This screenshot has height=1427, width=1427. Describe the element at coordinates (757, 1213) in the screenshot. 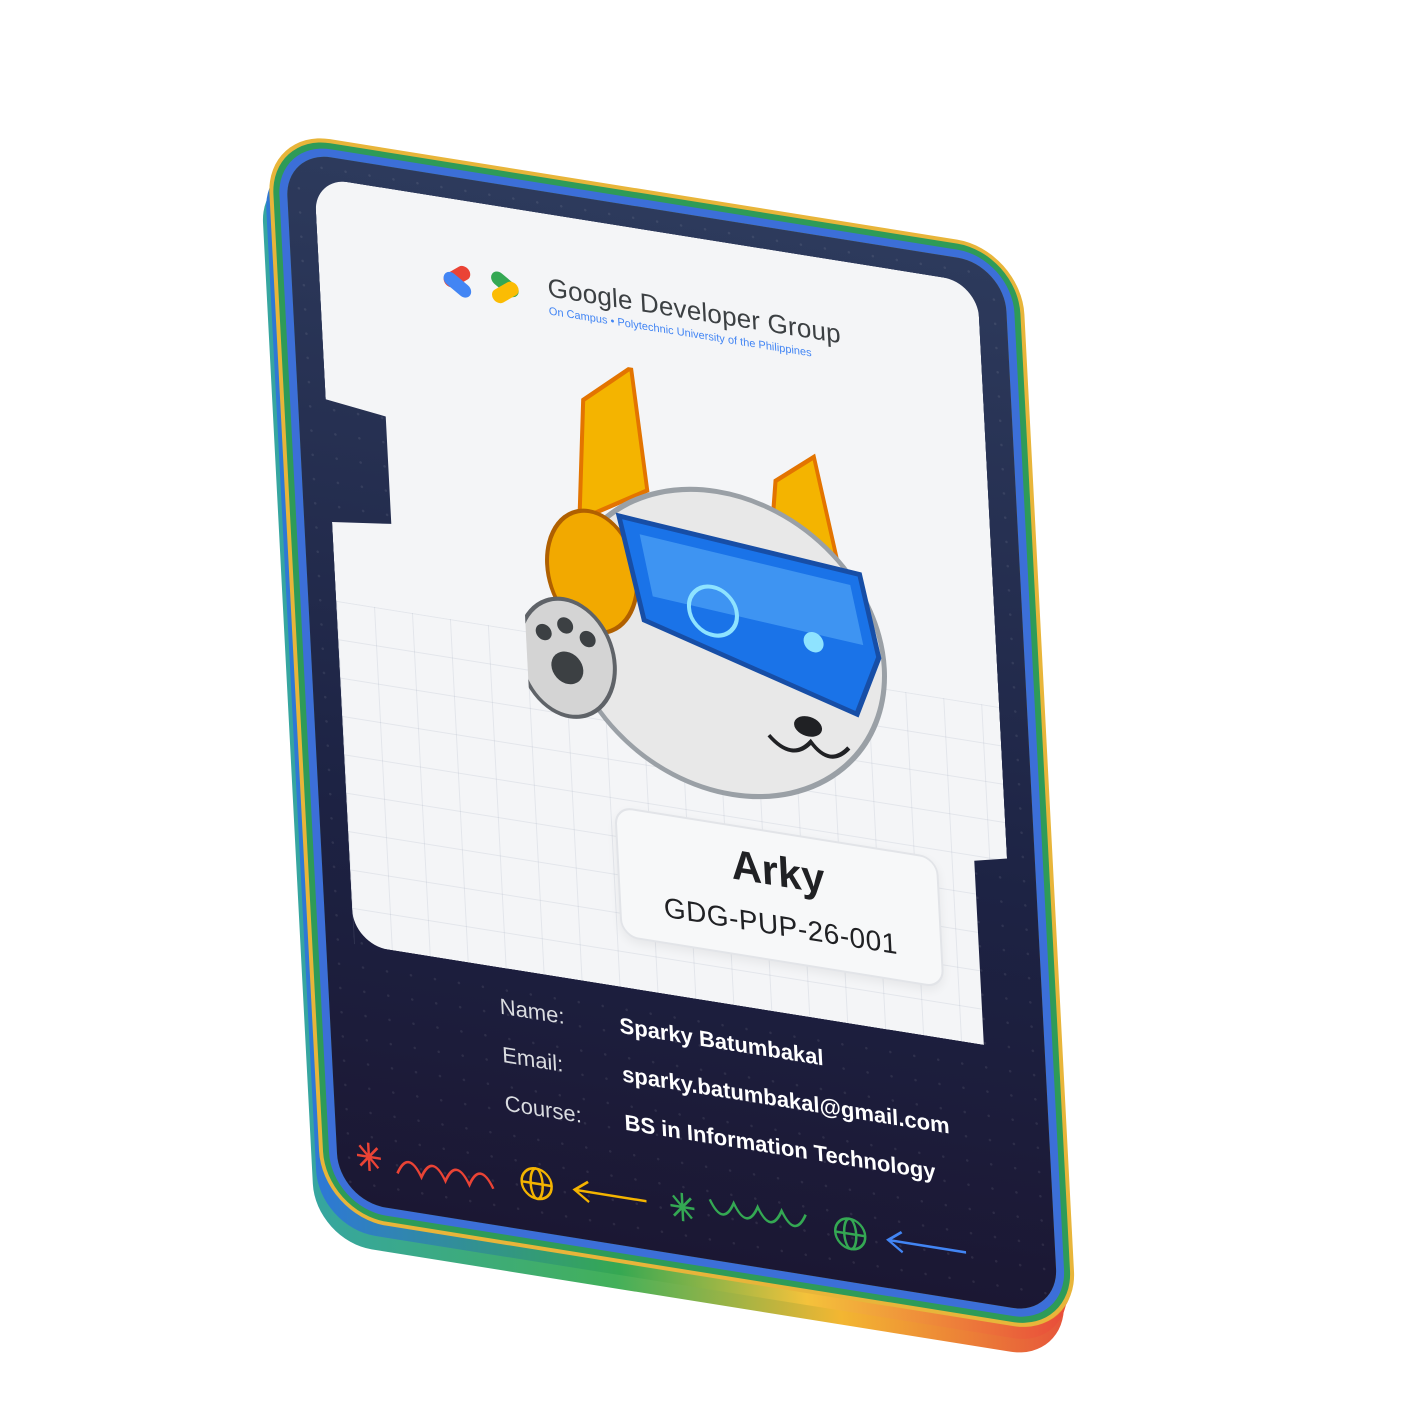

I see `wave-icon` at that location.